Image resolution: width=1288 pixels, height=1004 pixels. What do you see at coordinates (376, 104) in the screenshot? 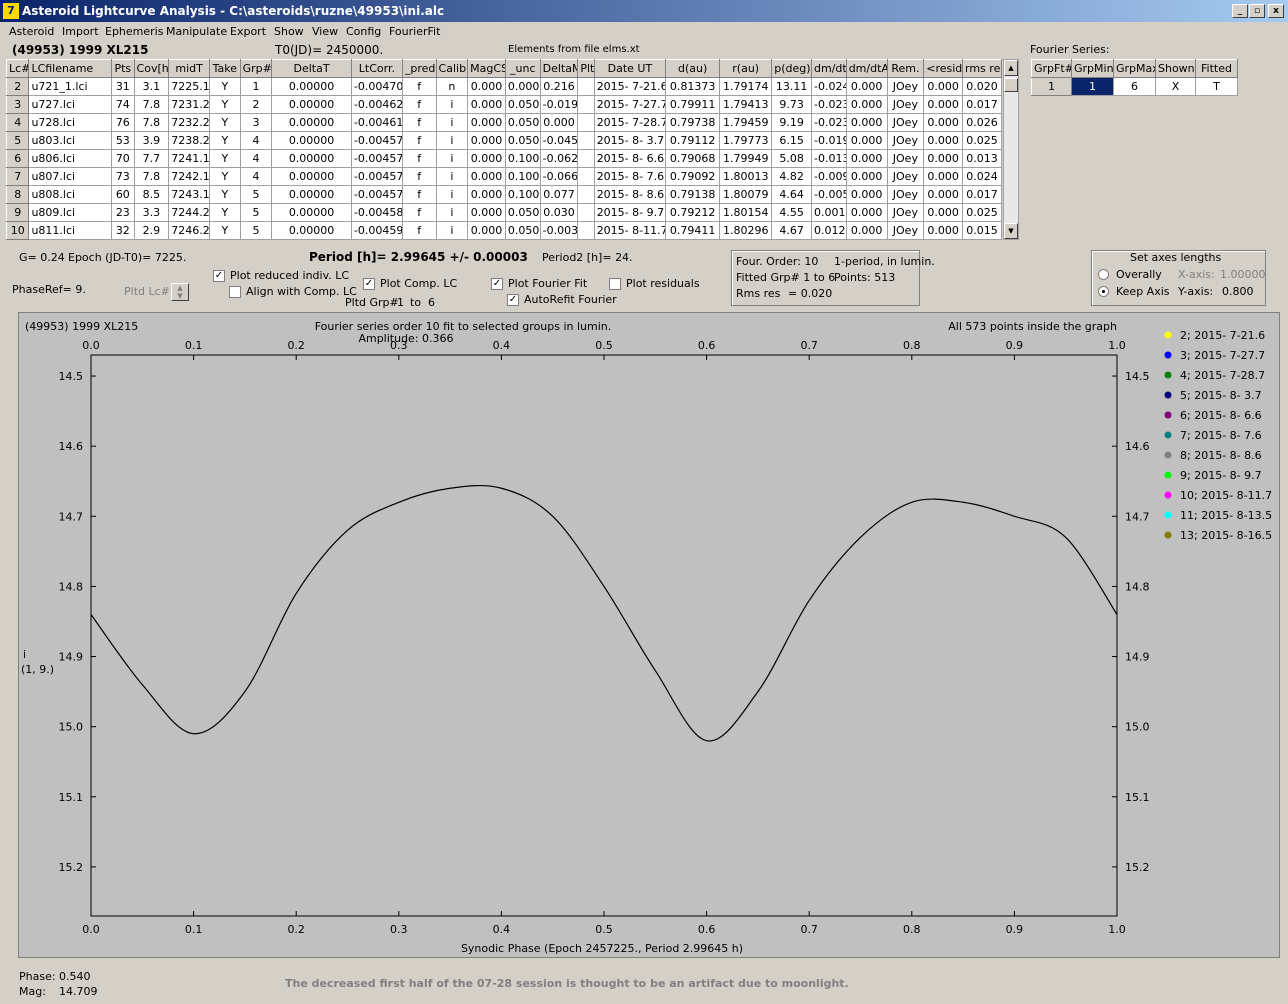
I see `table-cell: -0.00462` at bounding box center [376, 104].